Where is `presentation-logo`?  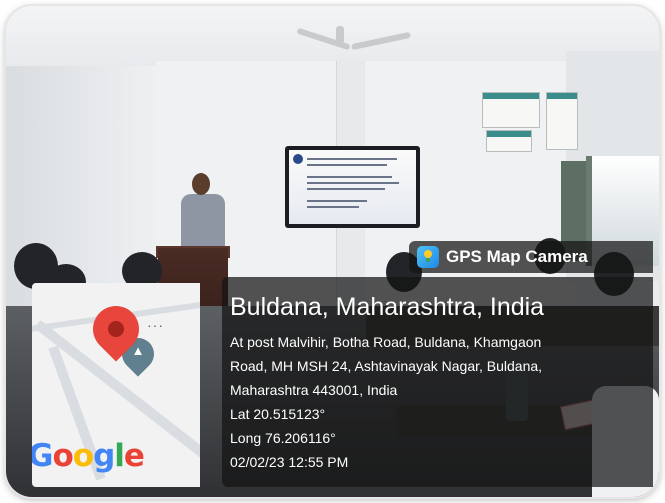 presentation-logo is located at coordinates (298, 159).